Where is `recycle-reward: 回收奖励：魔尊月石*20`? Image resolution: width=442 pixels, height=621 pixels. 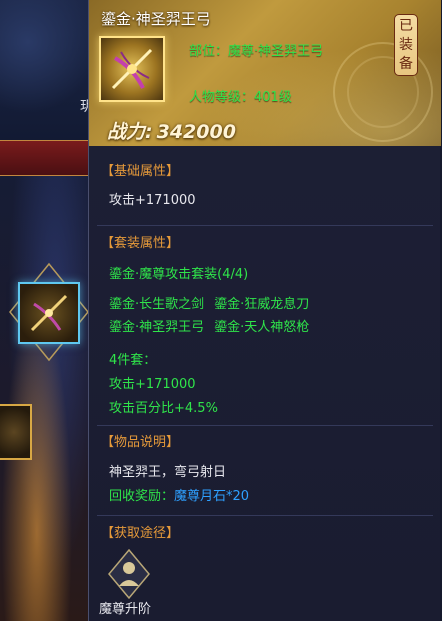
recycle-reward: 回收奖励：魔尊月石*20 is located at coordinates (179, 494).